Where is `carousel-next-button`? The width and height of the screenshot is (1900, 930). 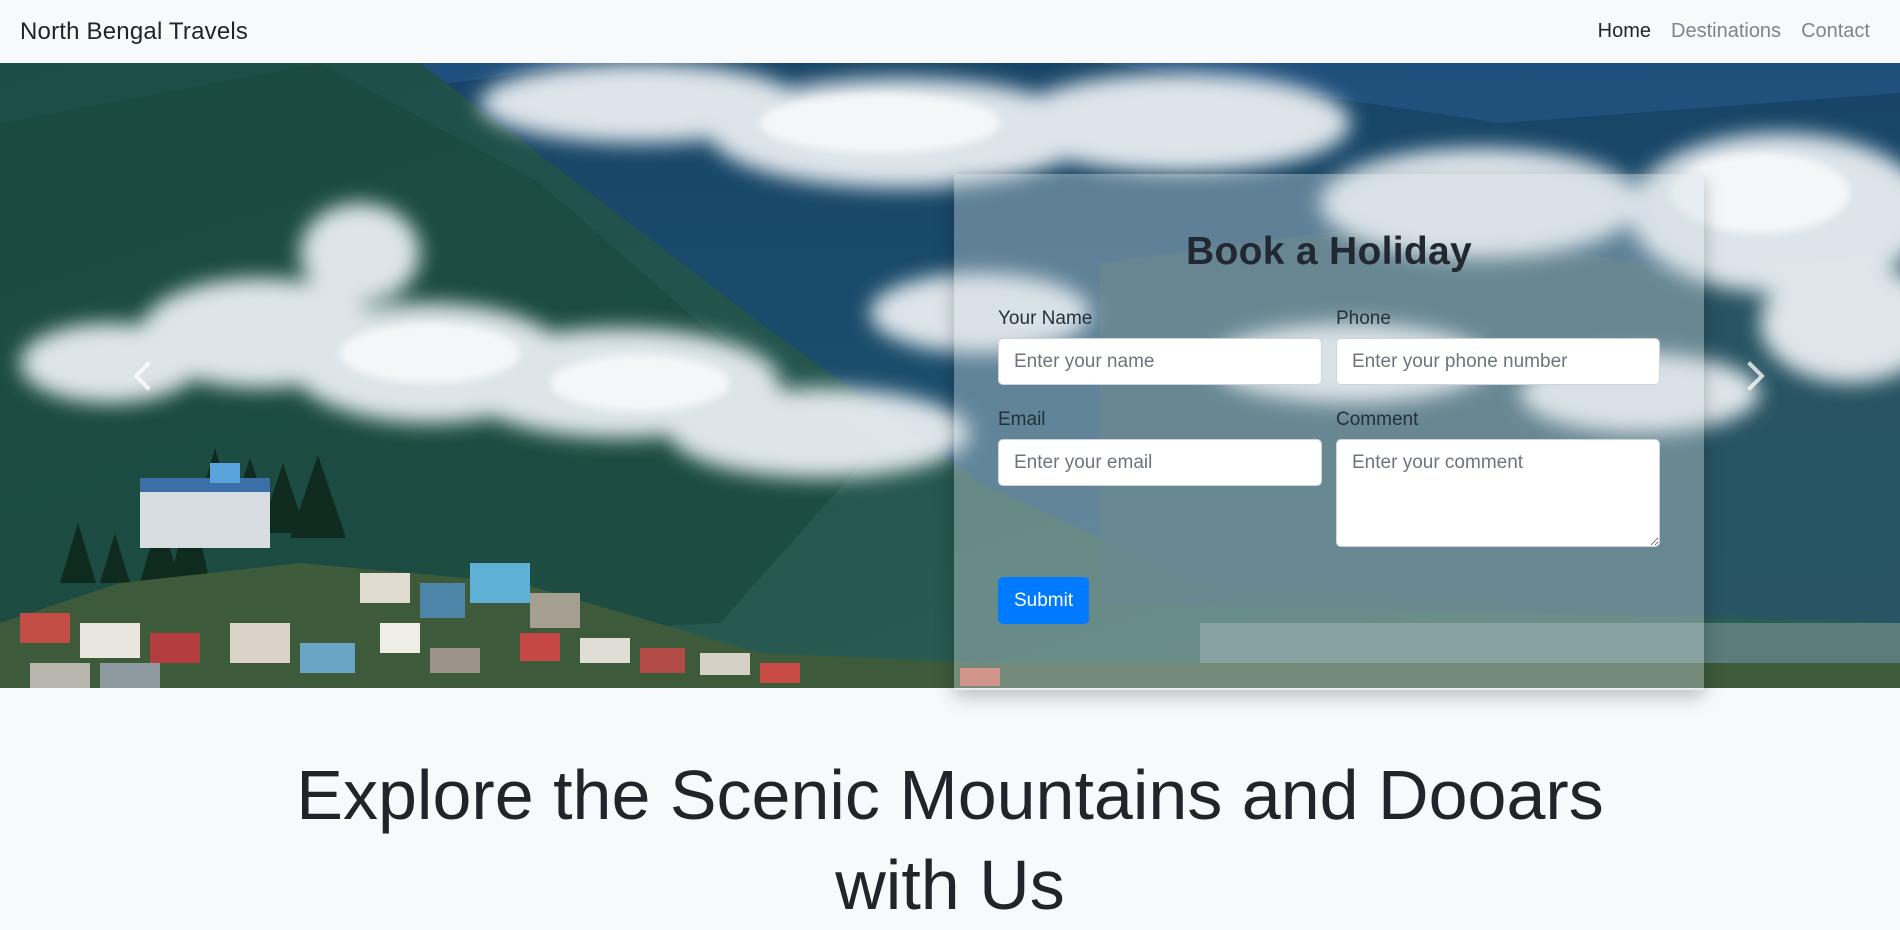 carousel-next-button is located at coordinates (1756, 376).